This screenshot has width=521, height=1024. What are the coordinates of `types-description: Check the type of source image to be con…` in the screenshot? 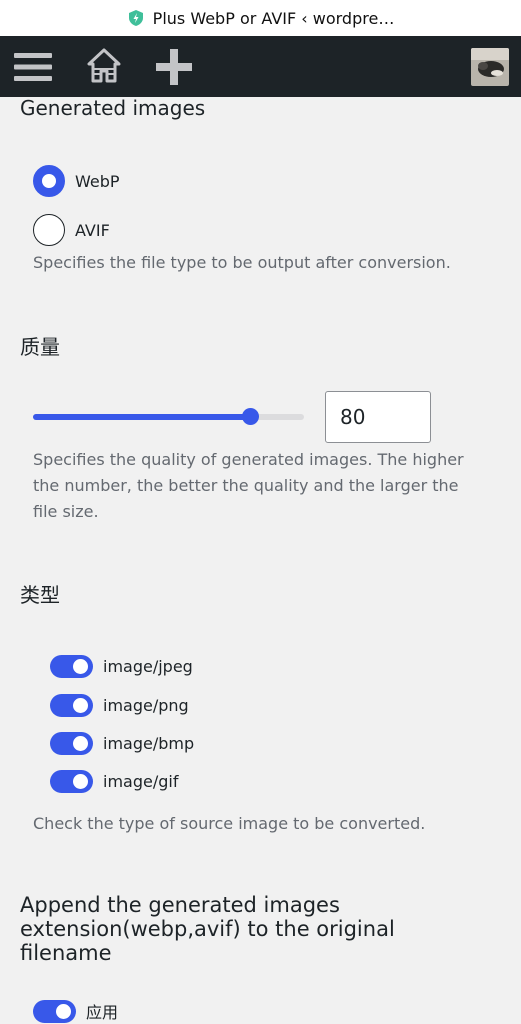 It's located at (229, 823).